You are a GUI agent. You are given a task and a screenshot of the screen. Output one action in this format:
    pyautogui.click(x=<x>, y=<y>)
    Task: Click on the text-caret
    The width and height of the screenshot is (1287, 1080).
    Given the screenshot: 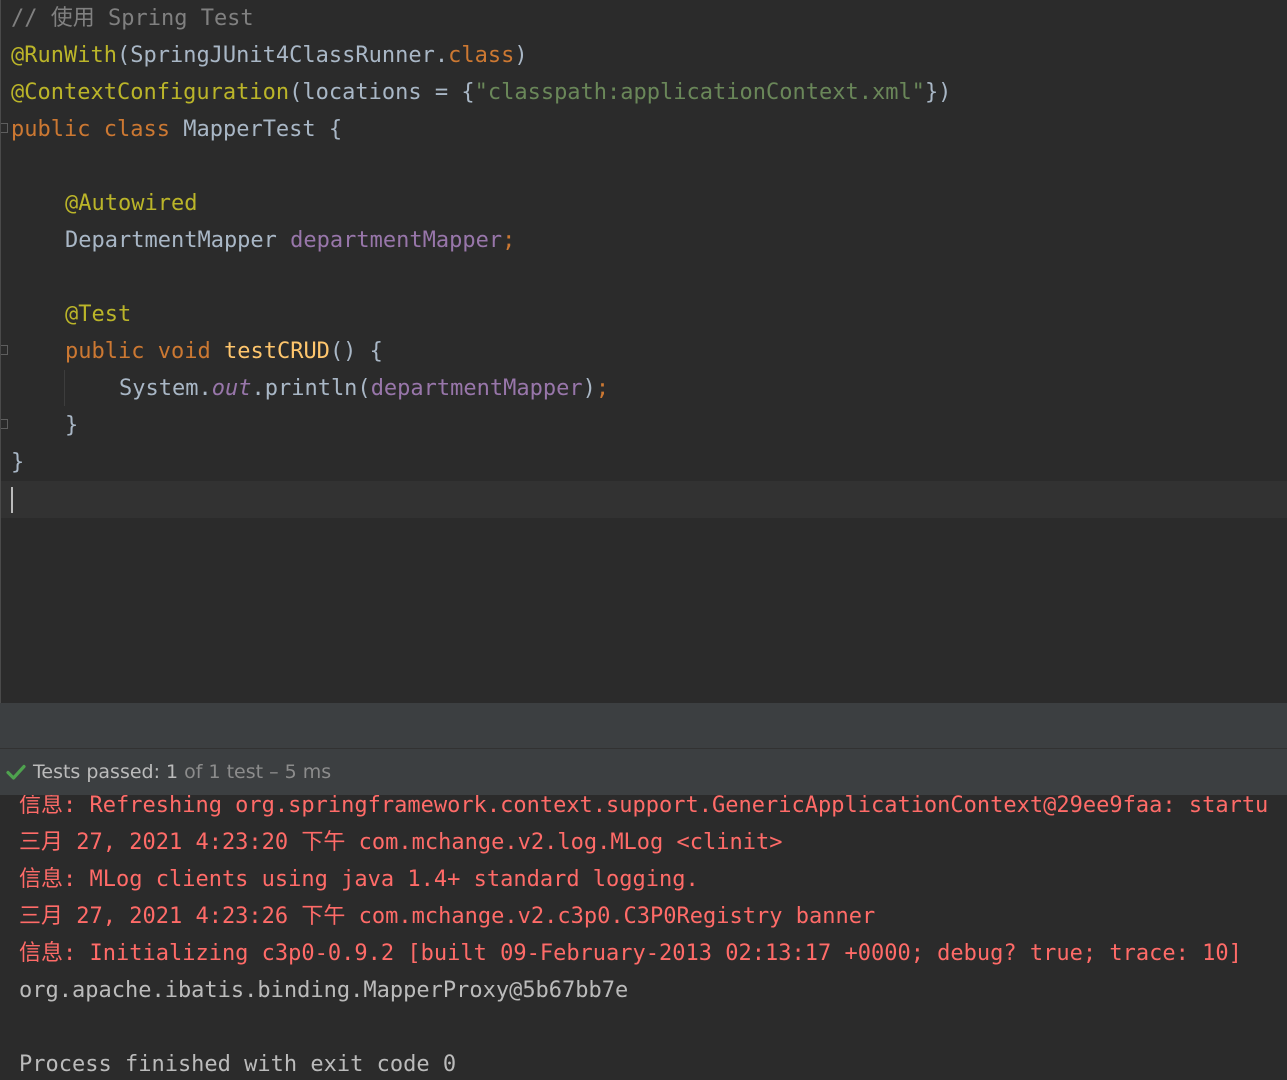 What is the action you would take?
    pyautogui.click(x=12, y=500)
    